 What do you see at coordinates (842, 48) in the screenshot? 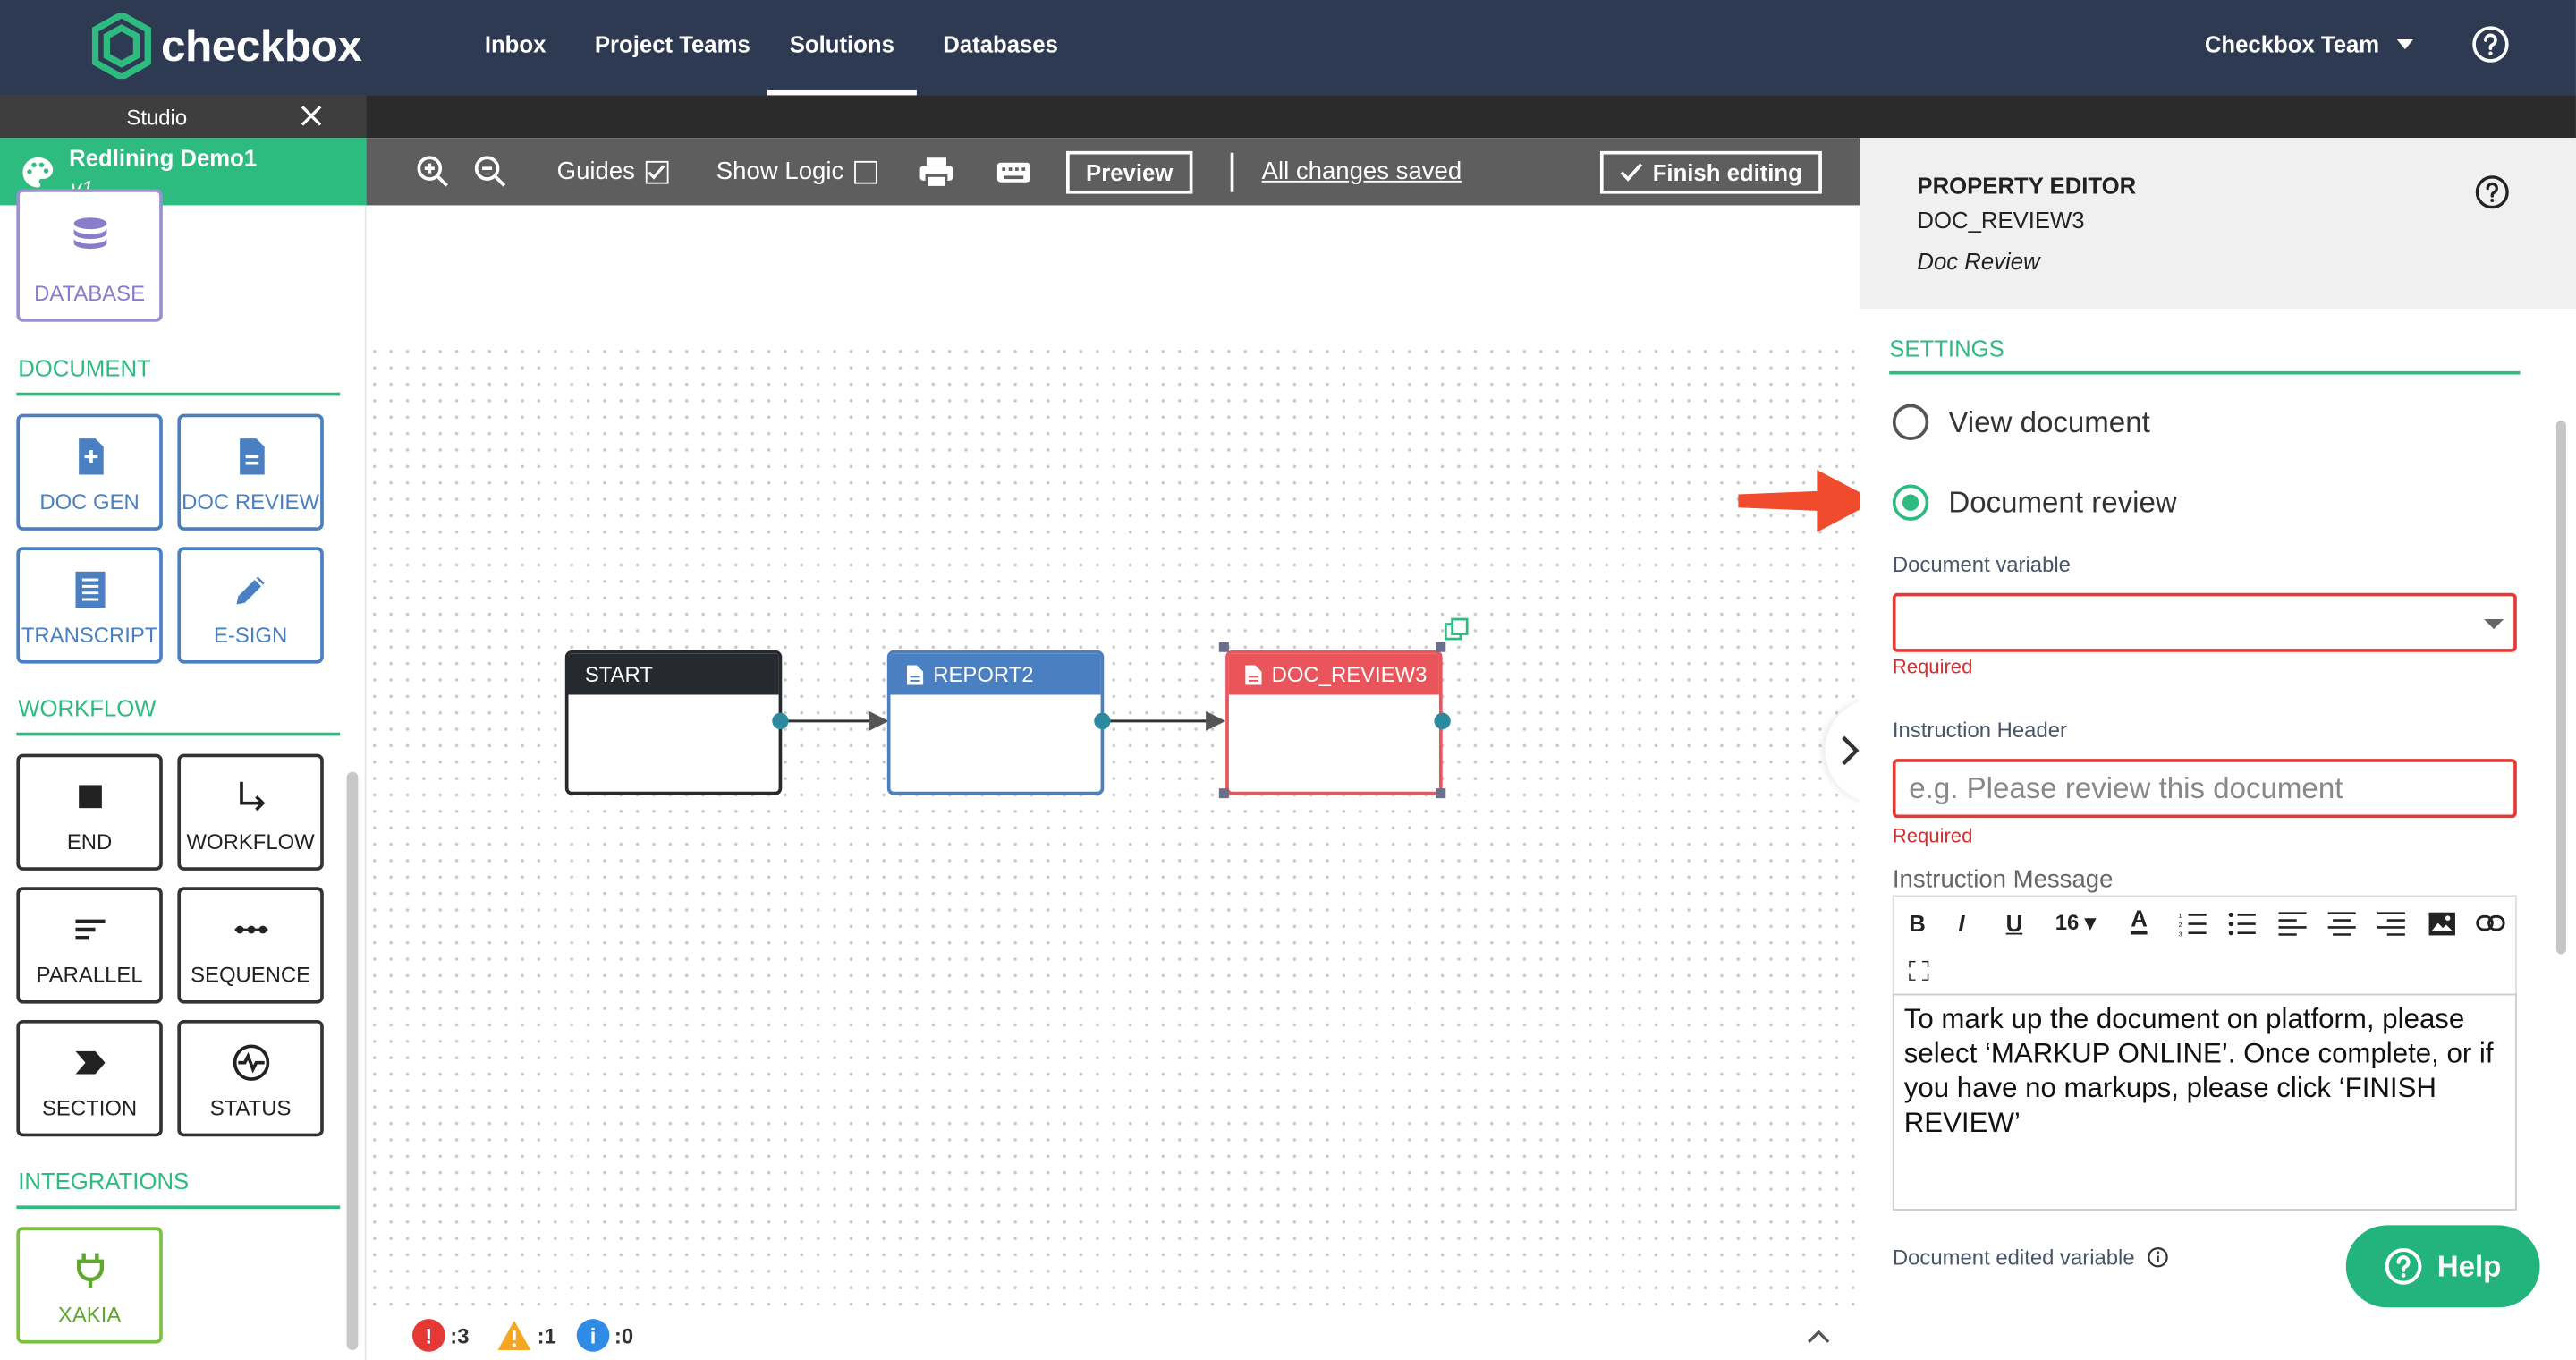
I see `nav-solutions: Solutions` at bounding box center [842, 48].